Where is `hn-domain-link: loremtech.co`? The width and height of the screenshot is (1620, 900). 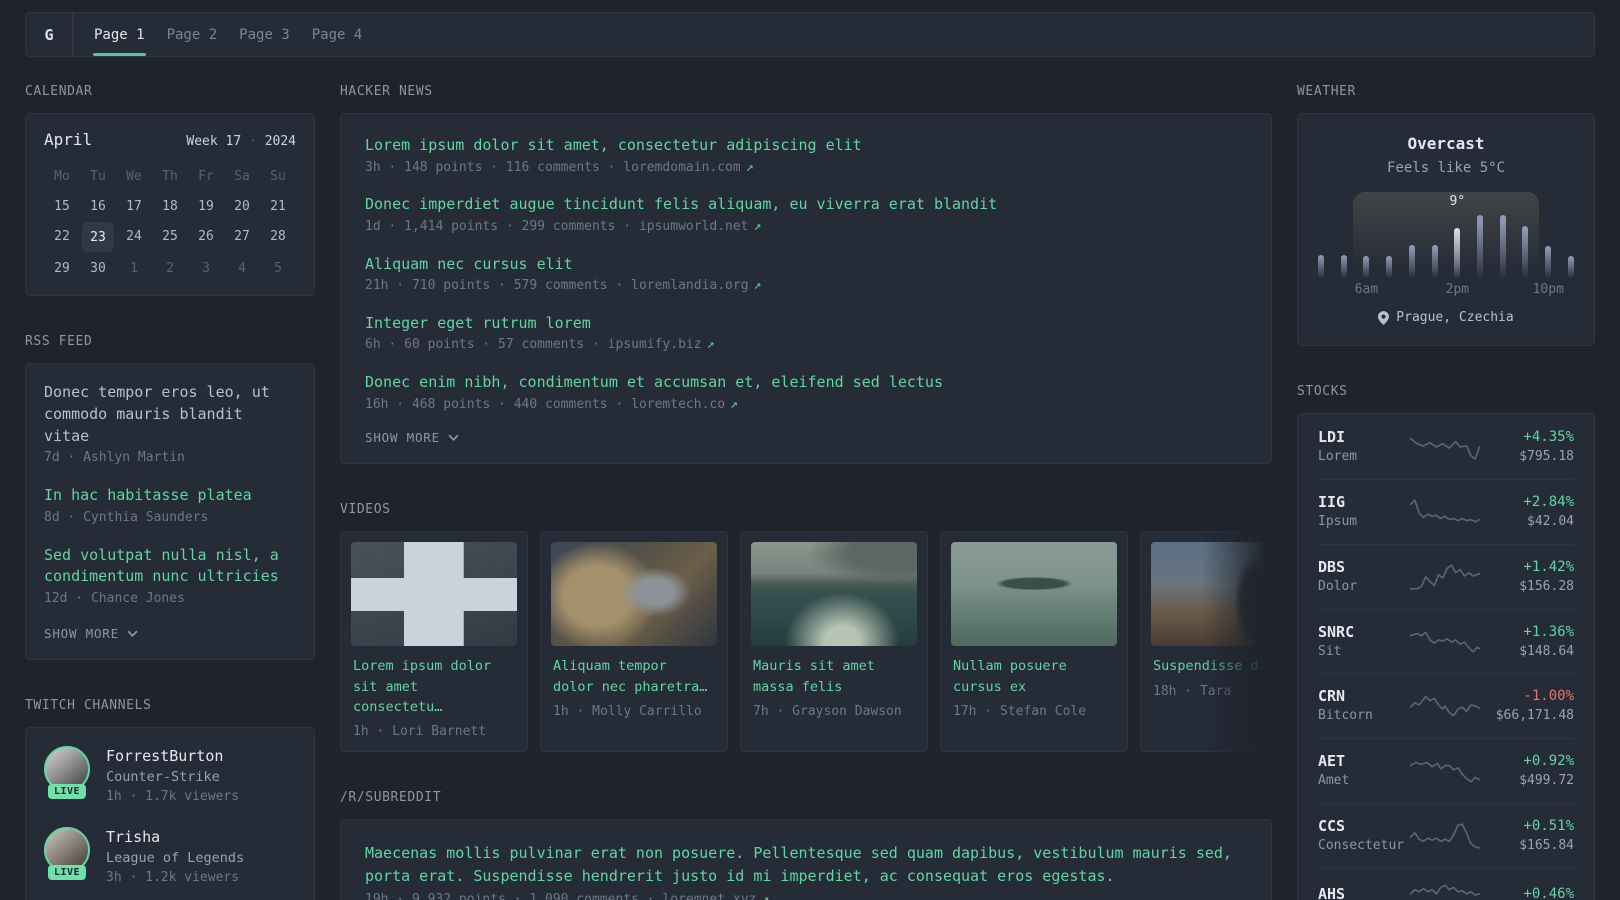
hn-domain-link: loremtech.co is located at coordinates (678, 404).